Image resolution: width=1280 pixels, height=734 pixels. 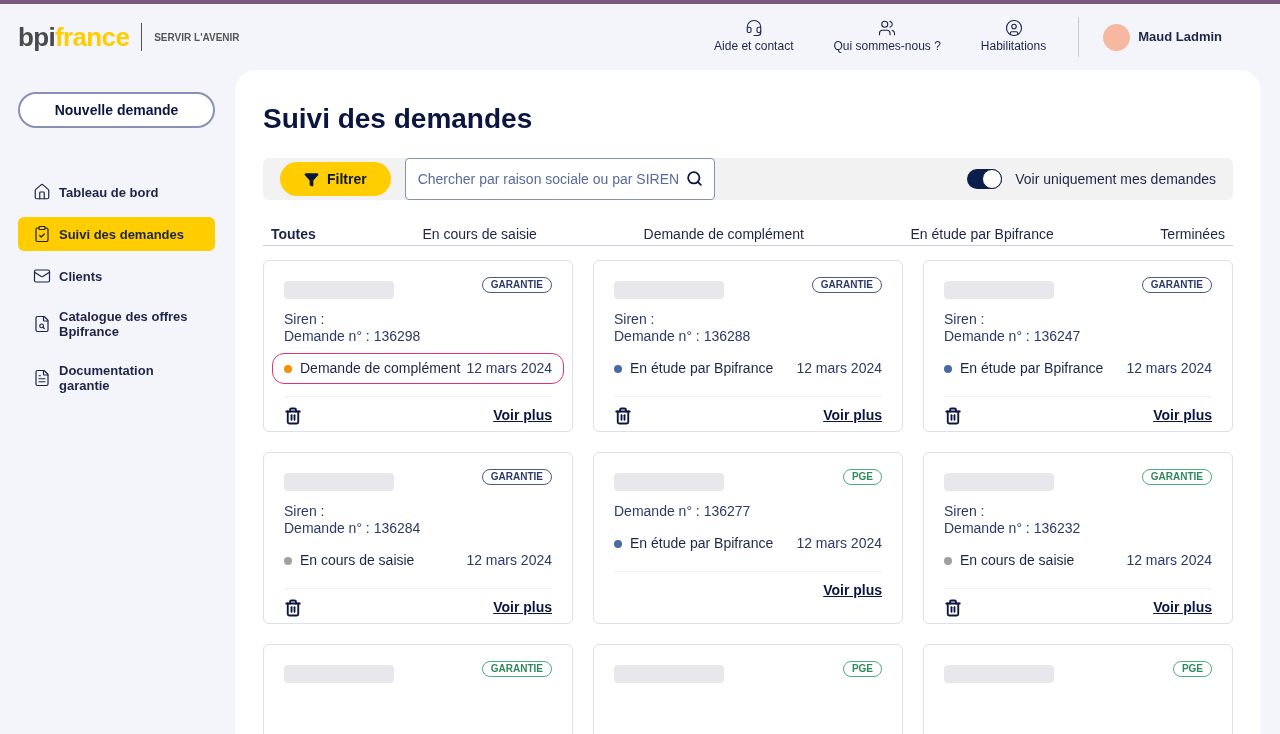 What do you see at coordinates (353, 528) in the screenshot?
I see `request-number: Demande n° : 136284` at bounding box center [353, 528].